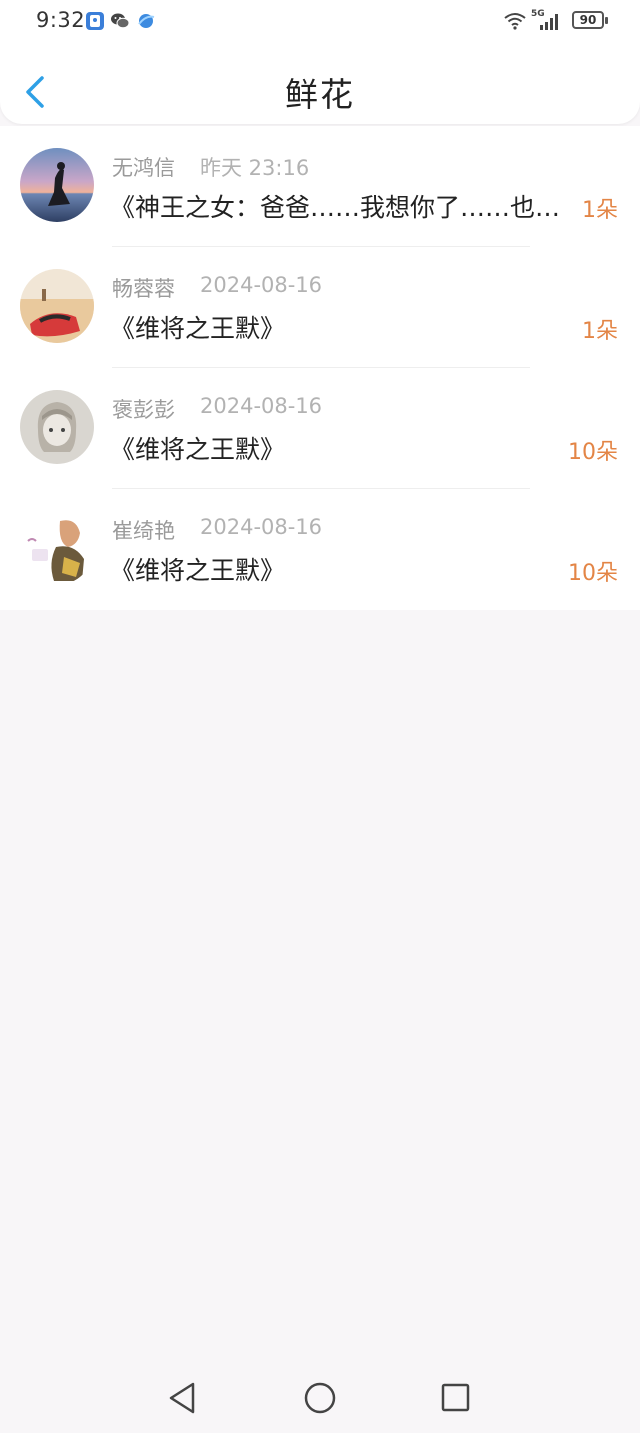  I want to click on wechat-icon, so click(120, 21).